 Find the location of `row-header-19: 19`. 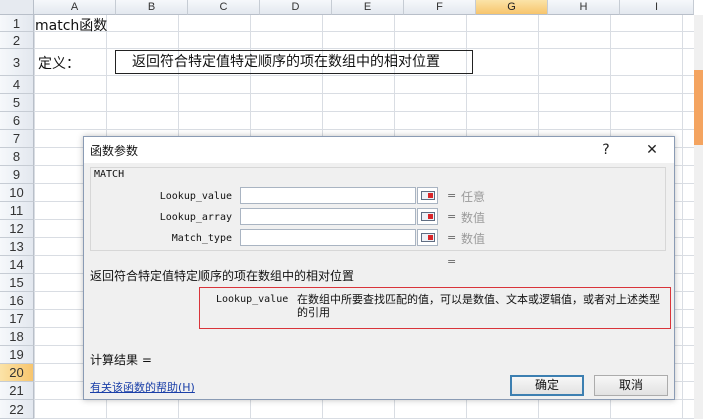

row-header-19: 19 is located at coordinates (17, 355).